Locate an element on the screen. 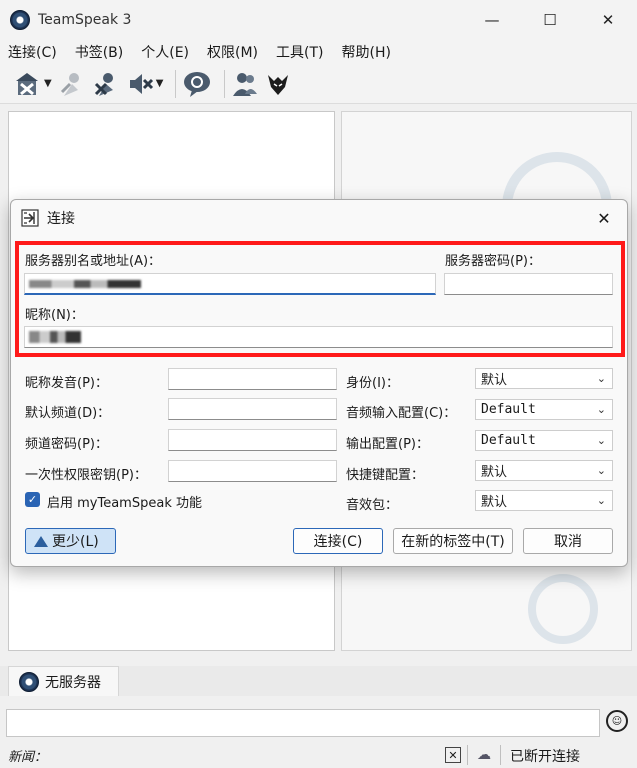  tab-label: 无服务器 is located at coordinates (73, 682).